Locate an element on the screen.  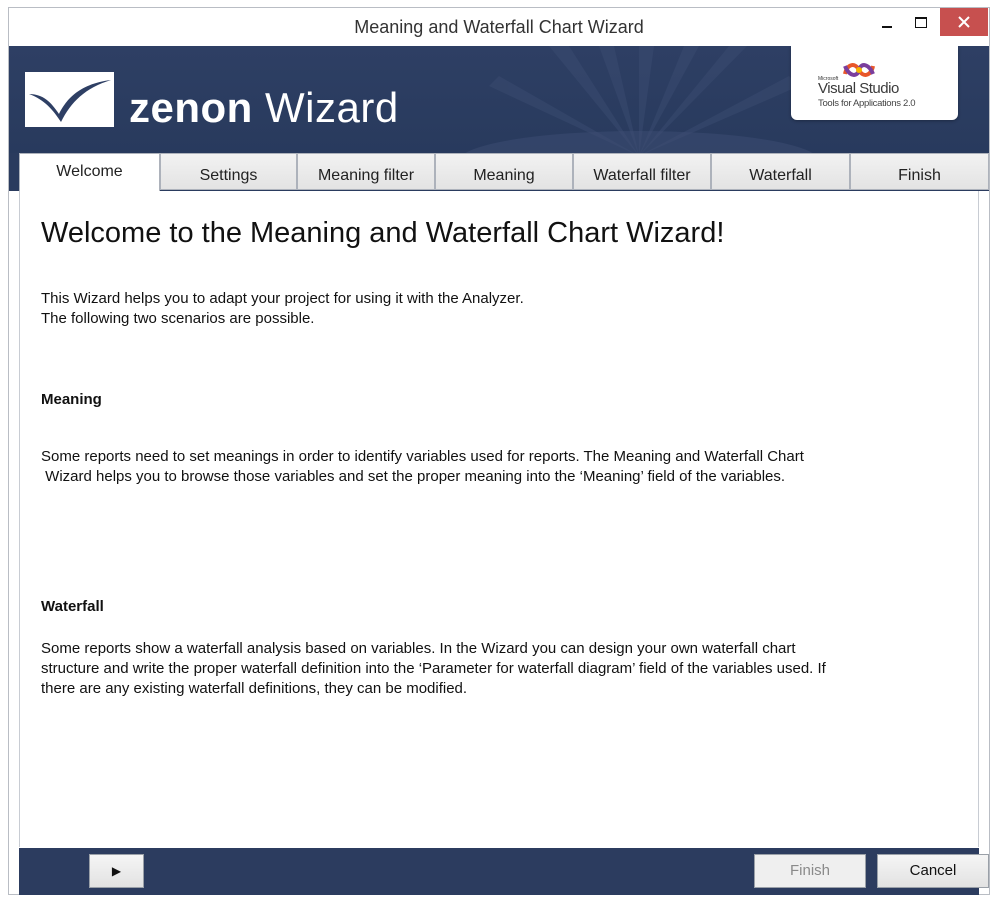
waterfall-heading: Waterfall is located at coordinates (72, 606).